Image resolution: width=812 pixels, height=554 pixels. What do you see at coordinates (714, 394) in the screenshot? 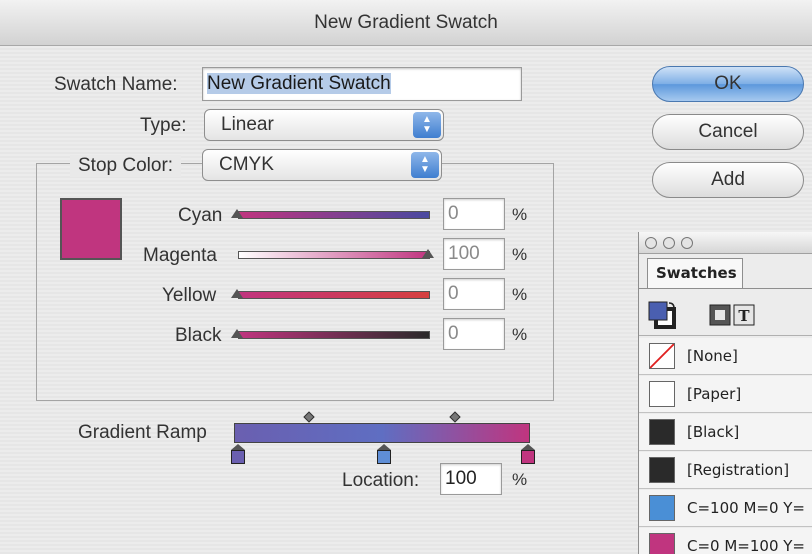
I see `swatch-name: [Paper]` at bounding box center [714, 394].